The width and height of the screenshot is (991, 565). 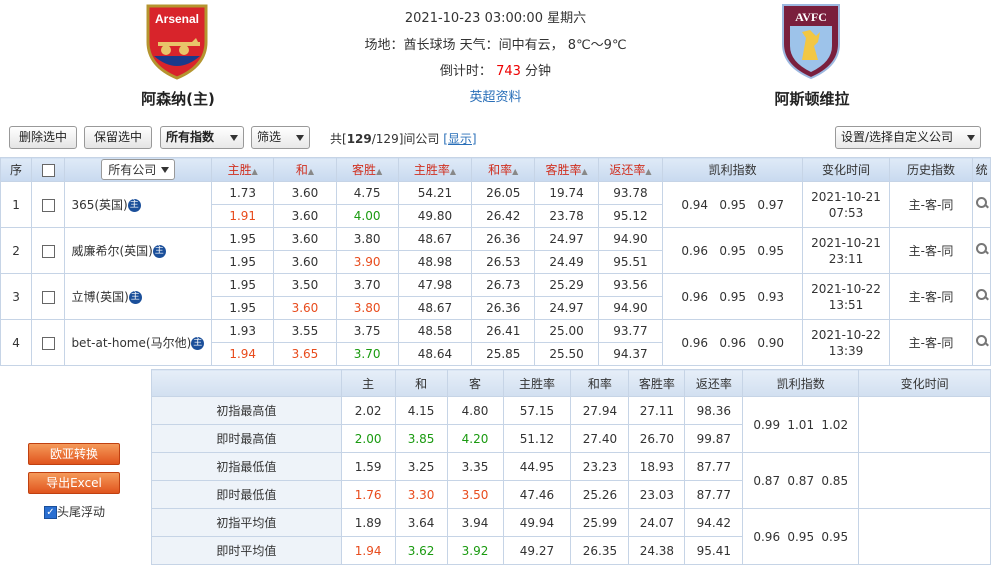 I want to click on col-draw-rate: 和率▲, so click(x=503, y=169).